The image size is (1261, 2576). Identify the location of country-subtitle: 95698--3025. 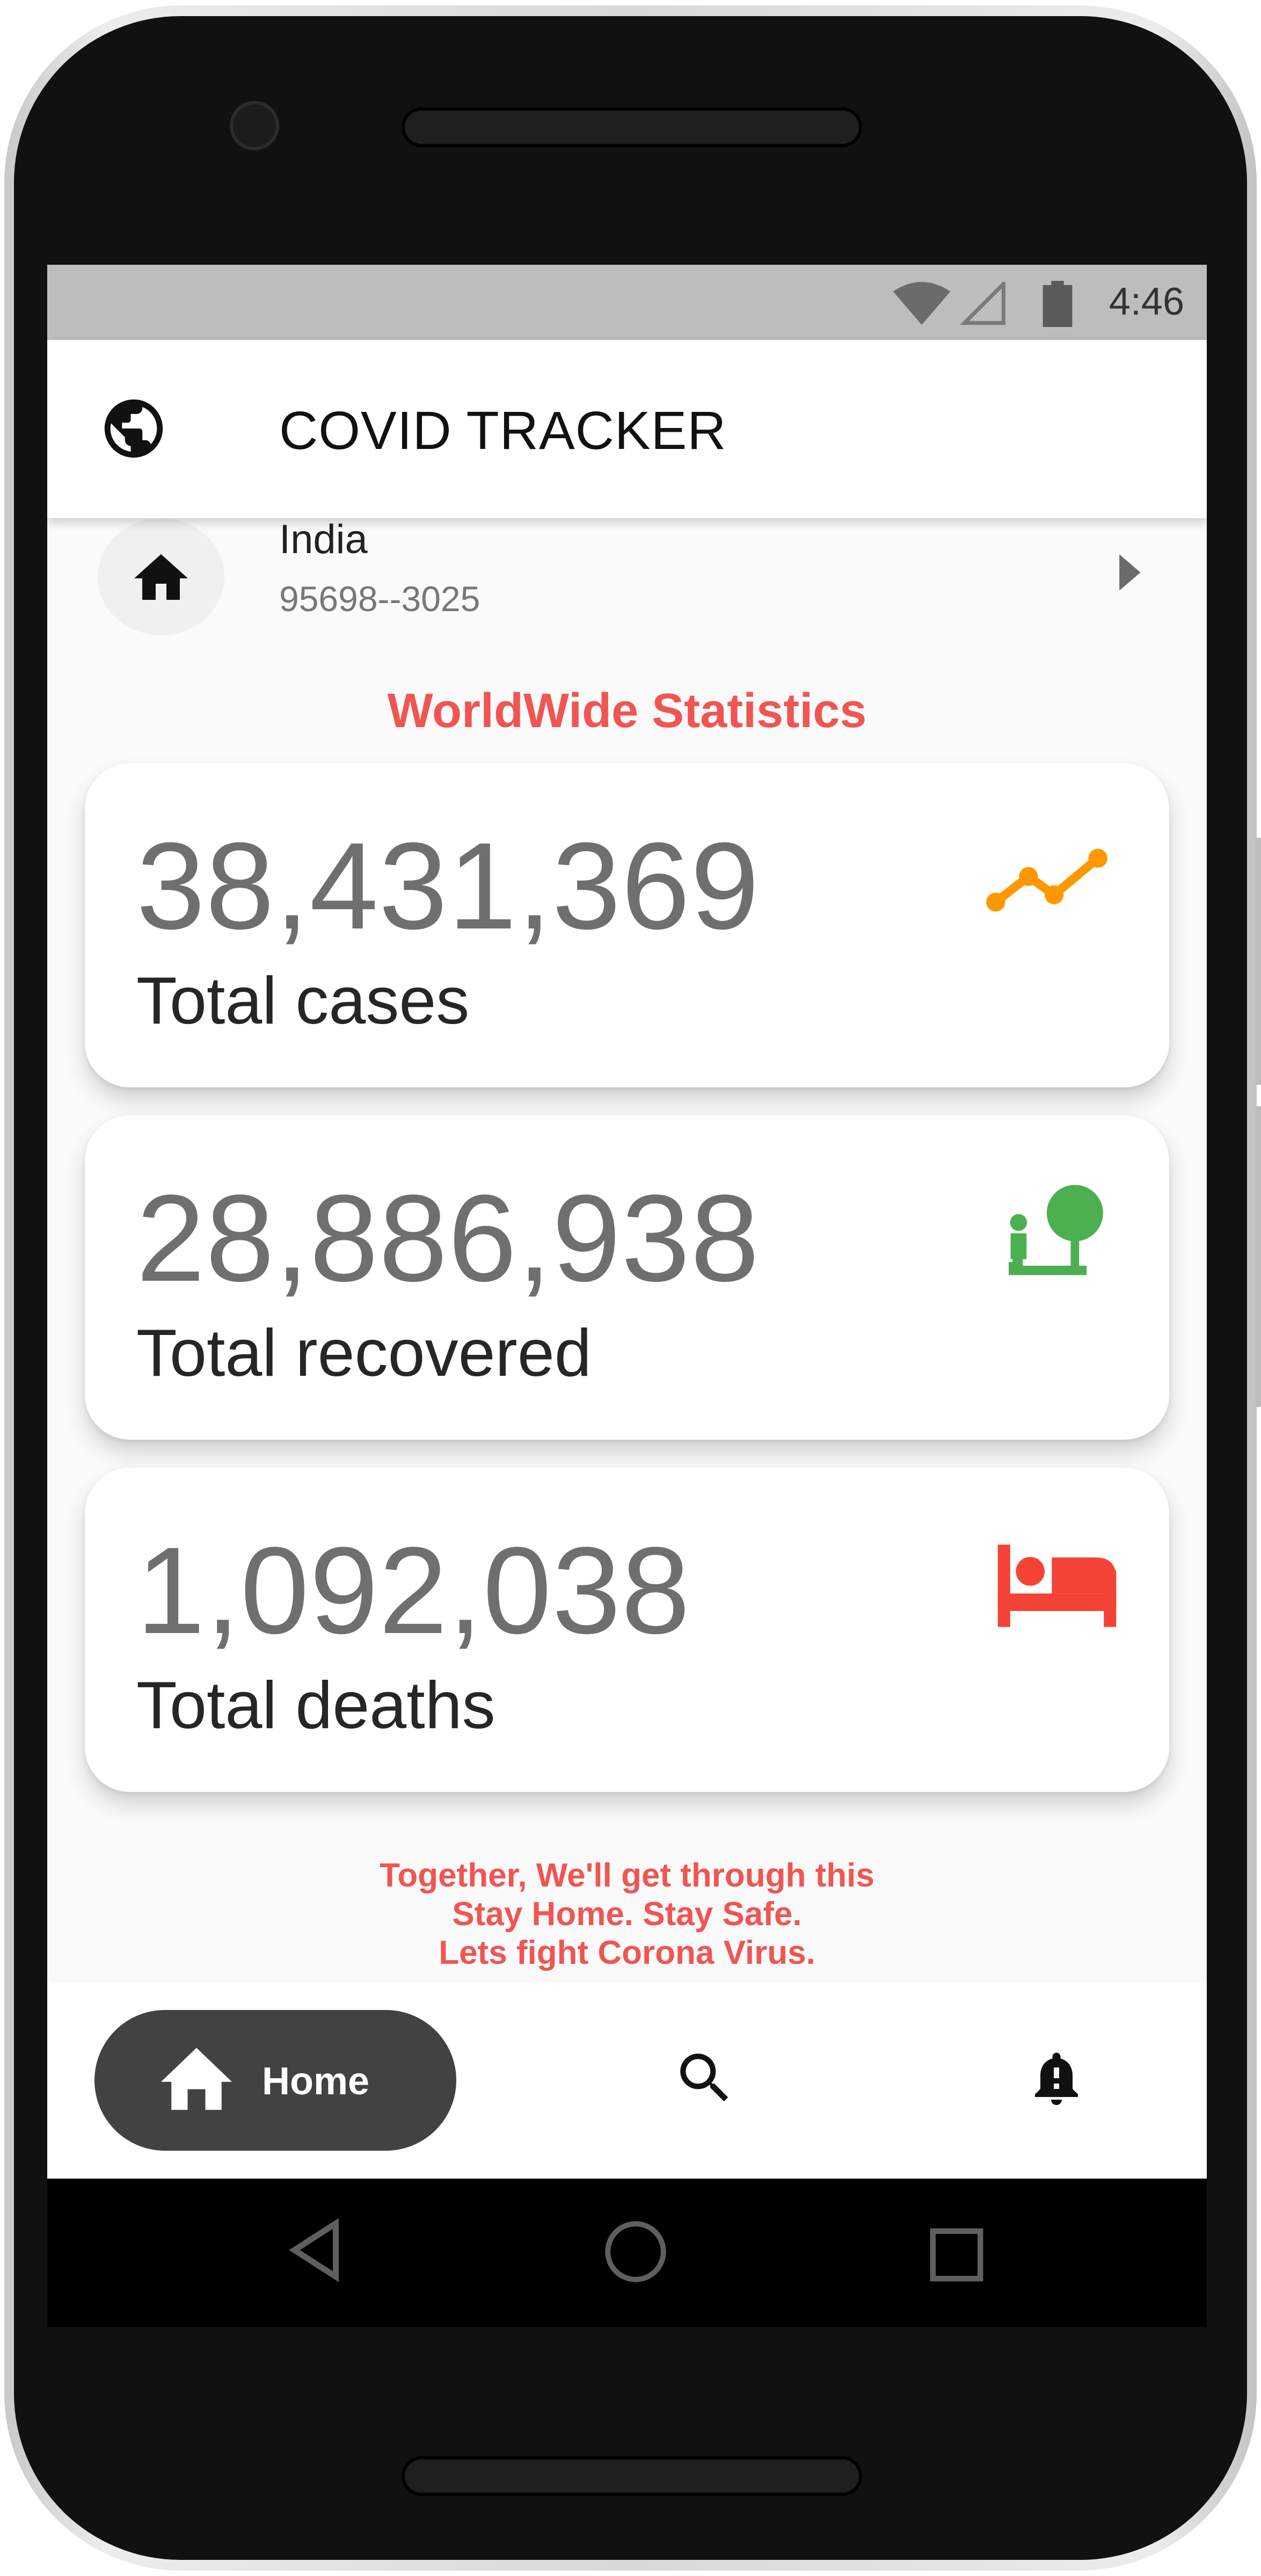
(379, 599).